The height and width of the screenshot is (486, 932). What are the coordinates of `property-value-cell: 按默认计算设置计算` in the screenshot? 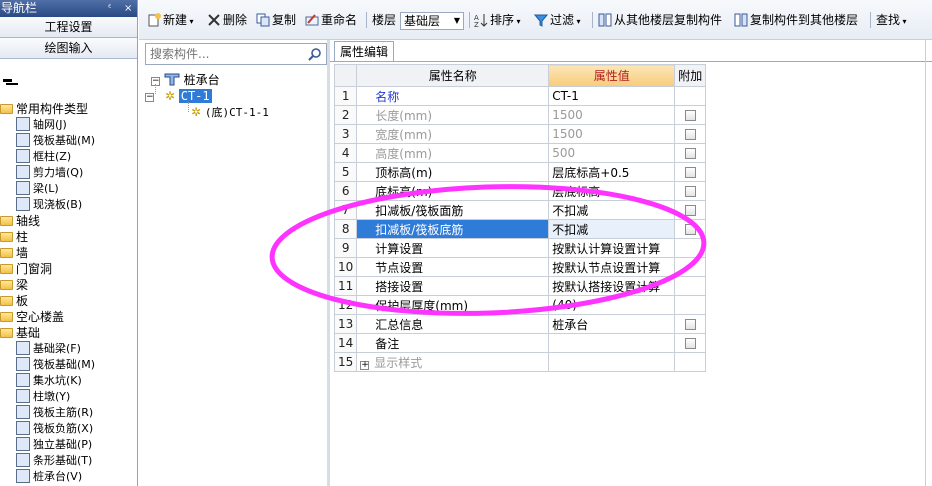 It's located at (612, 248).